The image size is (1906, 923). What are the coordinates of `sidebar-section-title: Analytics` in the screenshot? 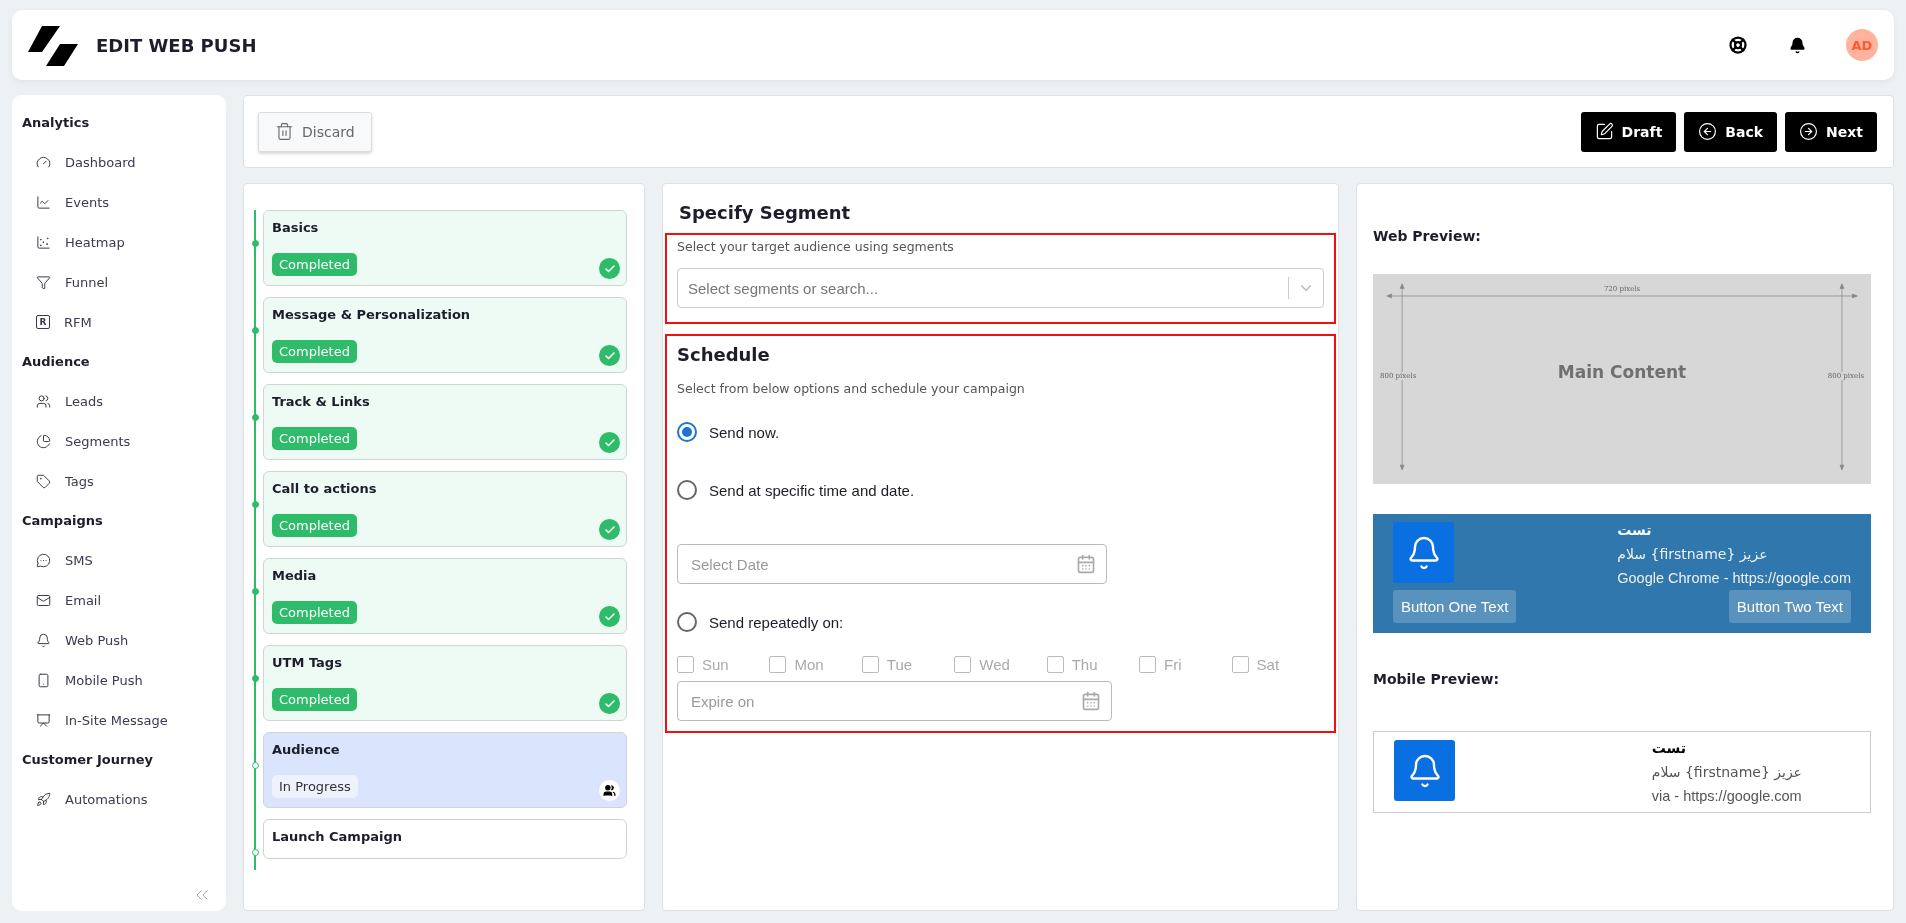 It's located at (56, 122).